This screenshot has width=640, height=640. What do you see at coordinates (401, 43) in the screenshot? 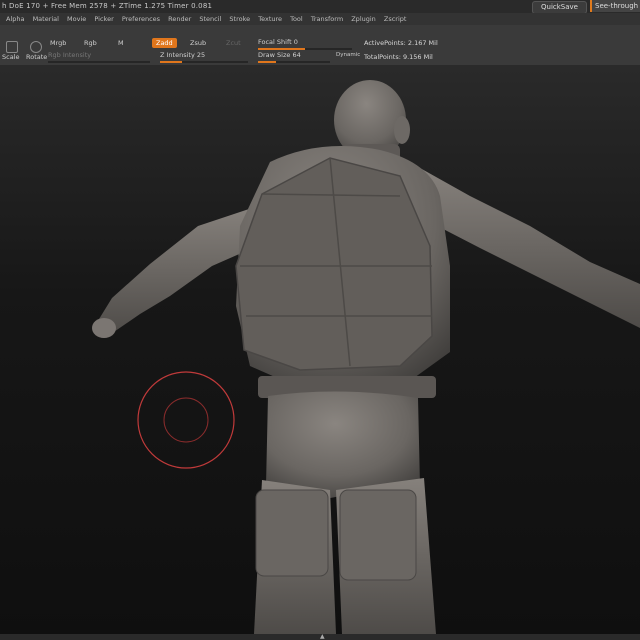
I see `active-points: ActivePoints: 2.167 Mil` at bounding box center [401, 43].